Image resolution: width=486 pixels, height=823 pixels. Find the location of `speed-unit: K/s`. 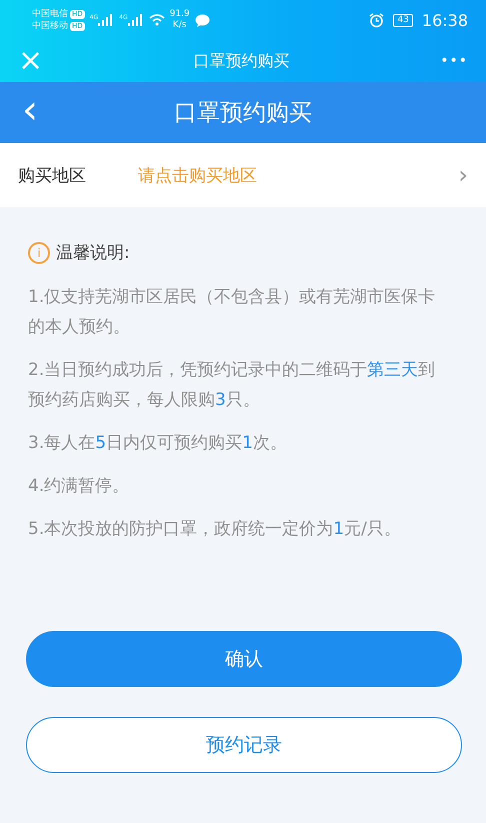

speed-unit: K/s is located at coordinates (179, 25).